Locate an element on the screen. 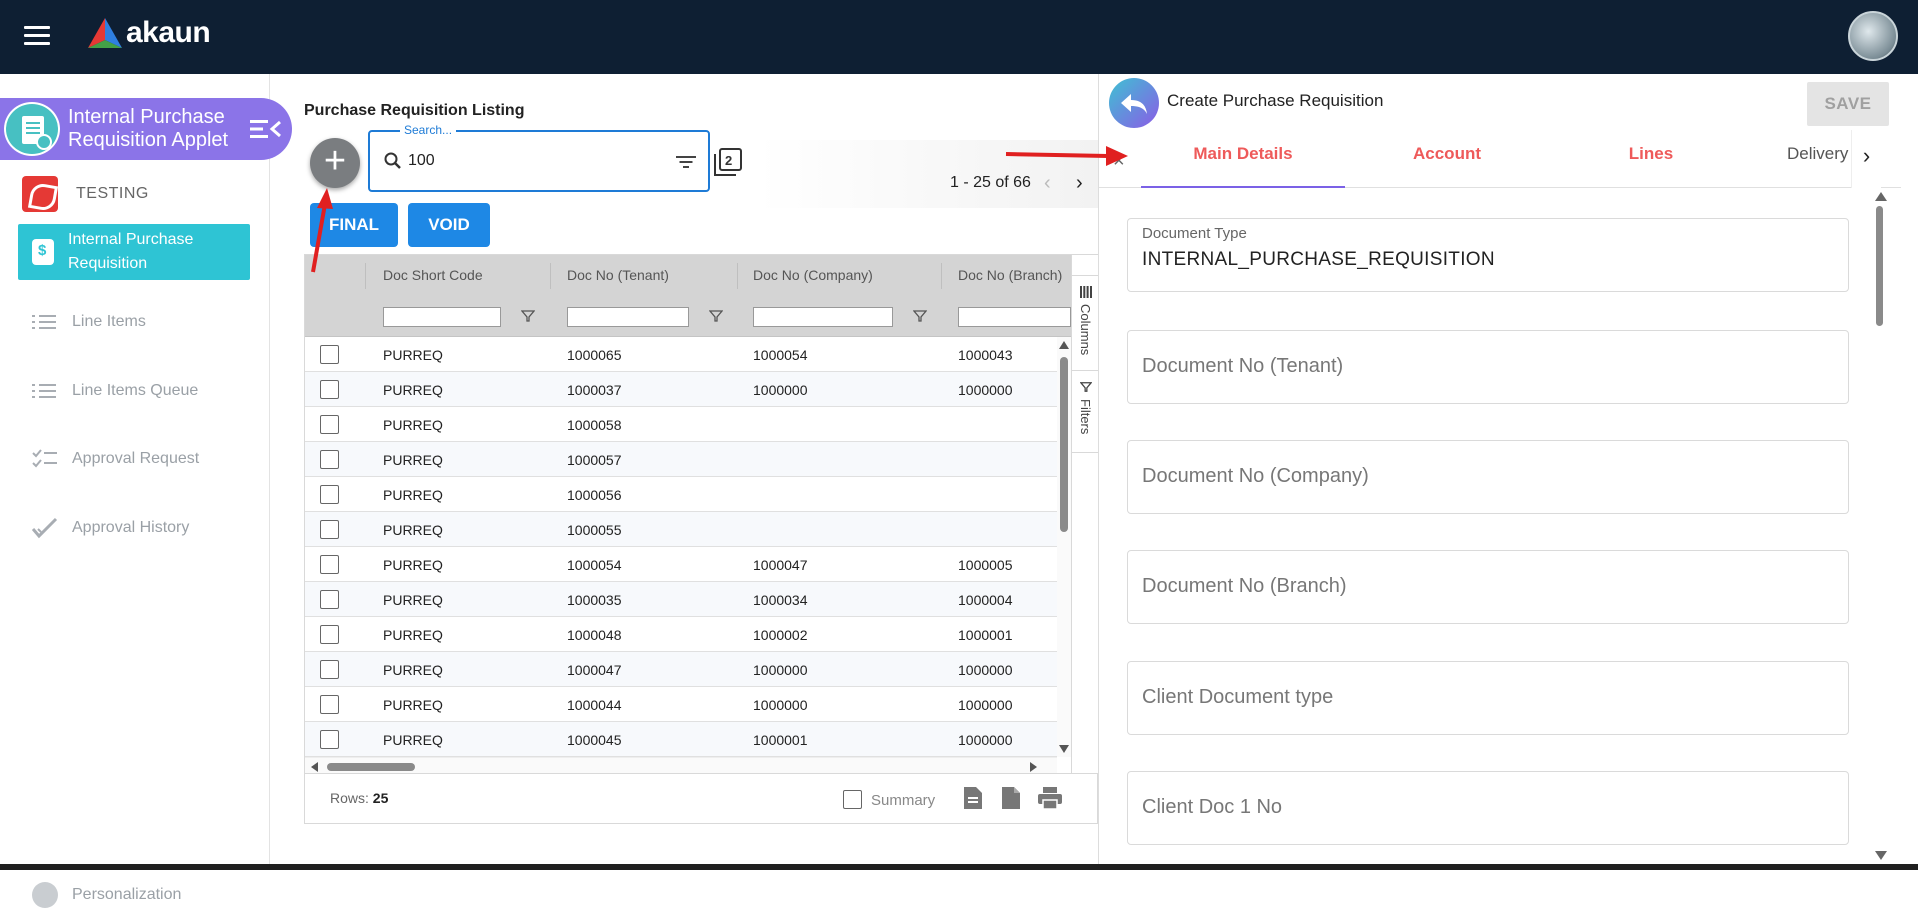 Image resolution: width=1918 pixels, height=908 pixels. column-header-doc-no-branch: Doc No (Branch) is located at coordinates (1010, 275).